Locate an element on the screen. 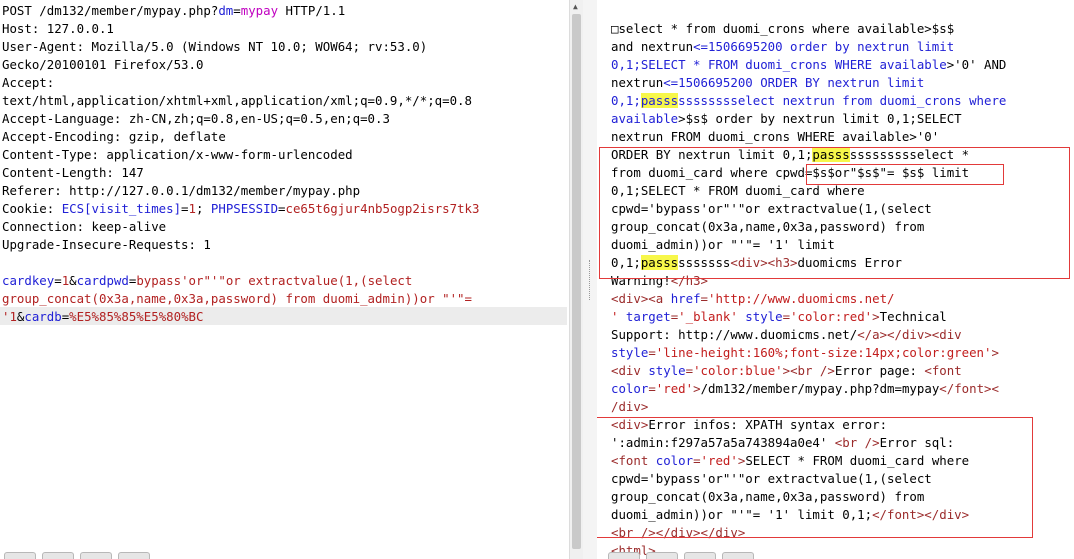 The image size is (1074, 559). response-token: available is located at coordinates (645, 118).